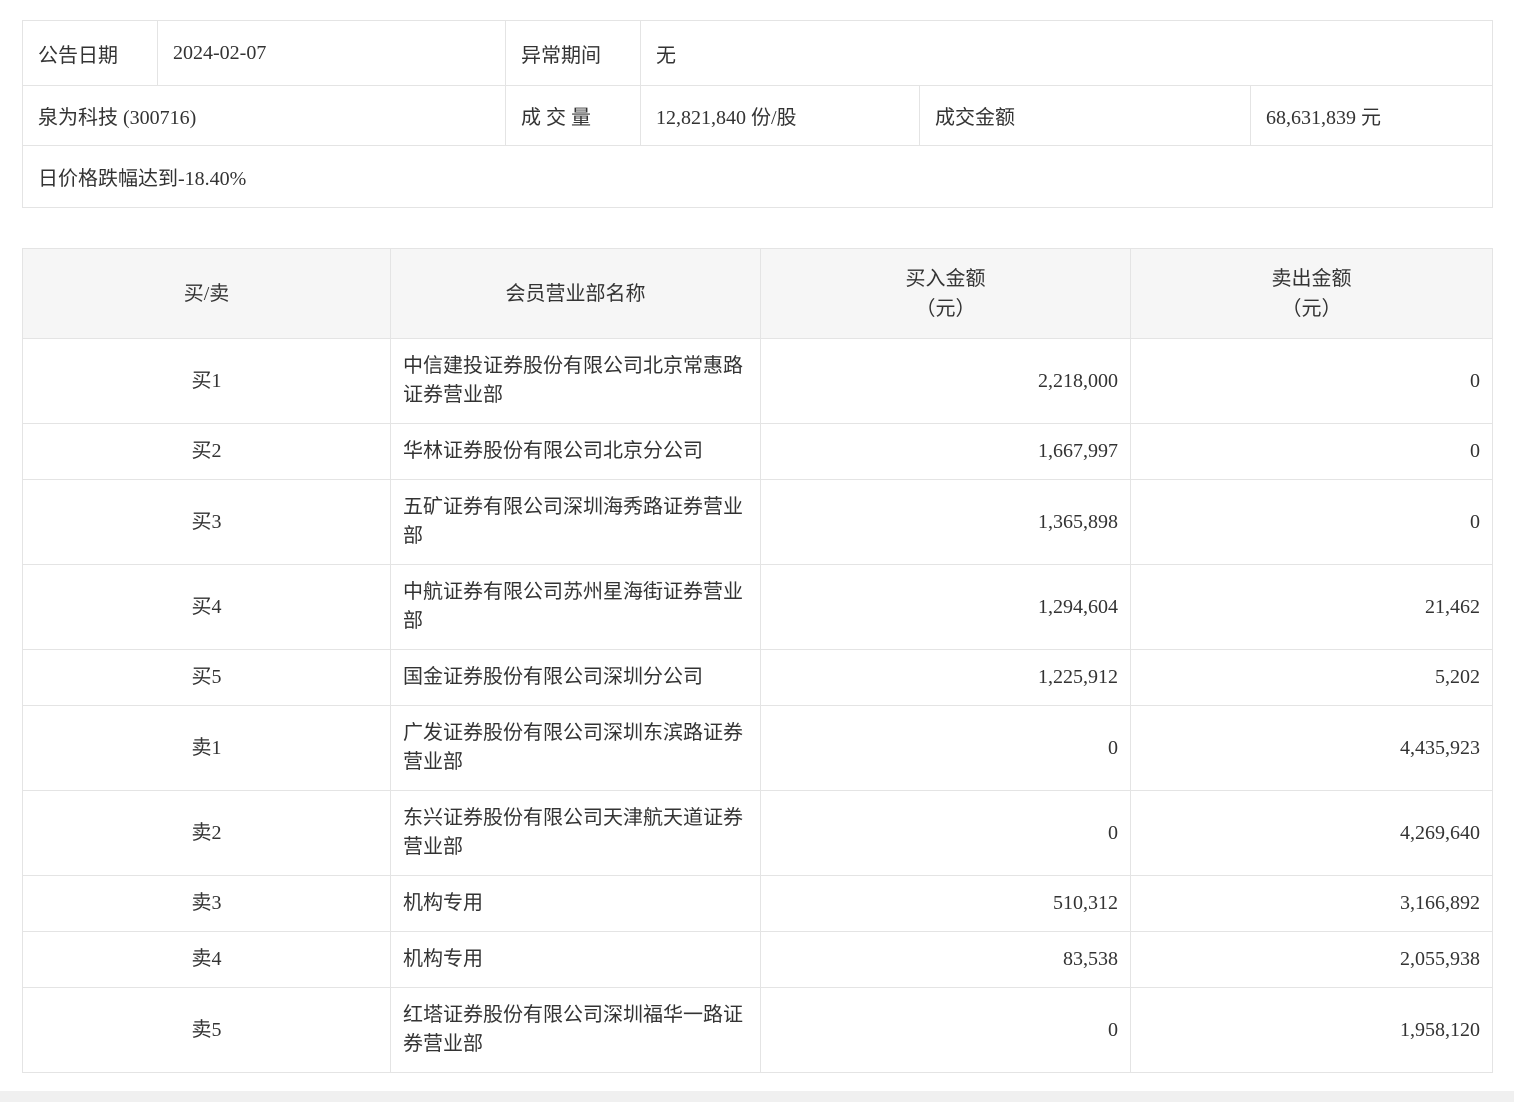 This screenshot has height=1102, width=1514. What do you see at coordinates (945, 522) in the screenshot?
I see `buy-amount-cell: 1,365,898` at bounding box center [945, 522].